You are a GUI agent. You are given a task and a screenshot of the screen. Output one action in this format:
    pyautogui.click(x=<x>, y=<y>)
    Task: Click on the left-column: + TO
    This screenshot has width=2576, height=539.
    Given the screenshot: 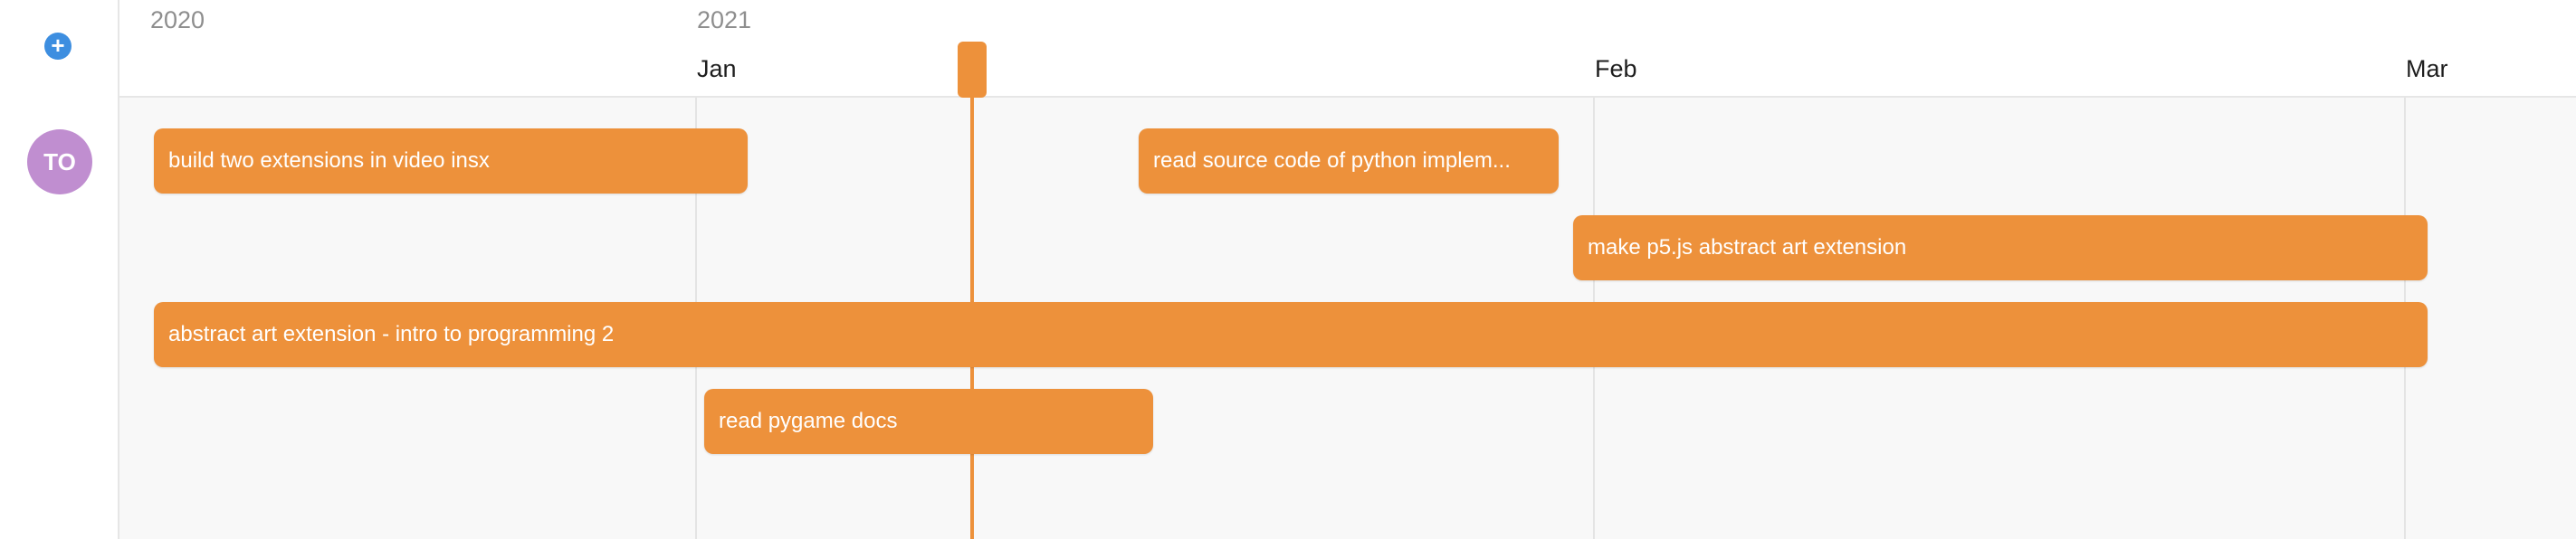 What is the action you would take?
    pyautogui.click(x=59, y=269)
    